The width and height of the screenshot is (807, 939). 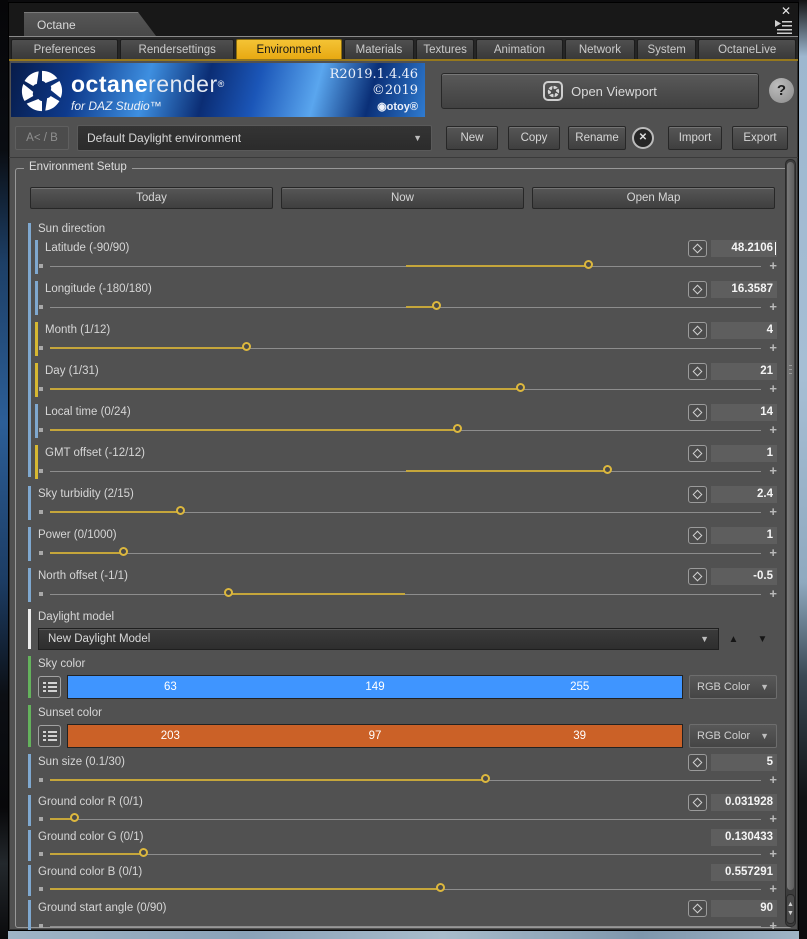 I want to click on param-value-field: 4, so click(x=744, y=330).